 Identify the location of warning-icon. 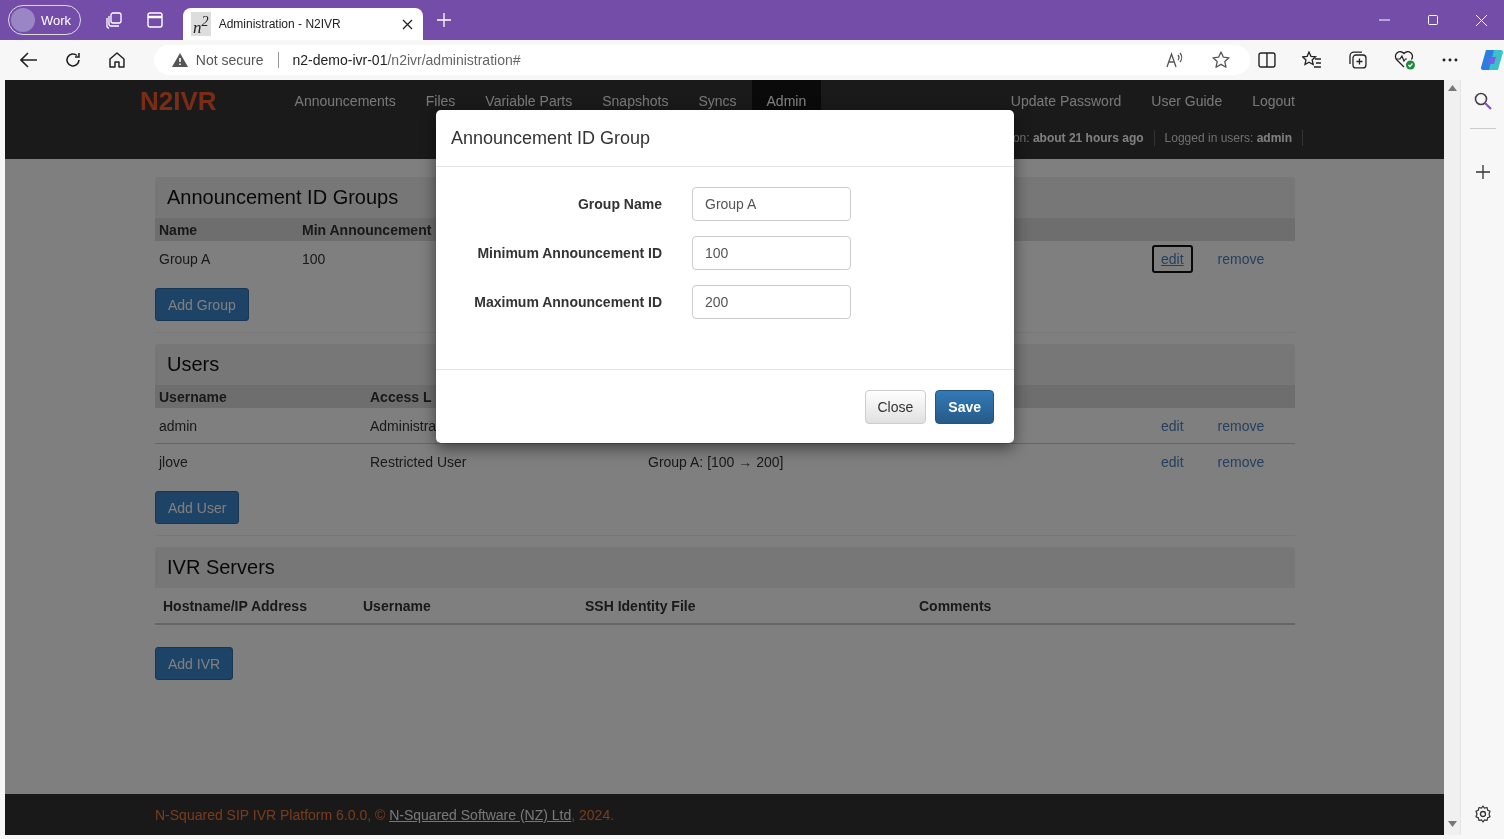
(179, 60).